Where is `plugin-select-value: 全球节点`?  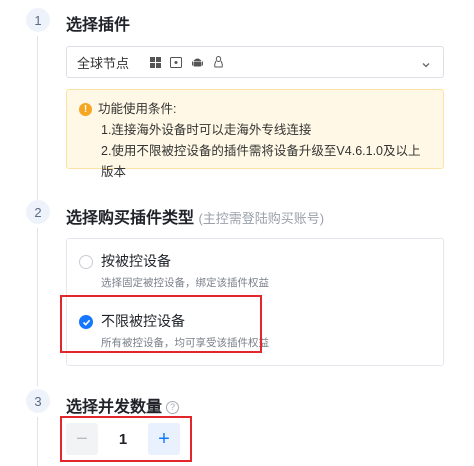 plugin-select-value: 全球节点 is located at coordinates (103, 63).